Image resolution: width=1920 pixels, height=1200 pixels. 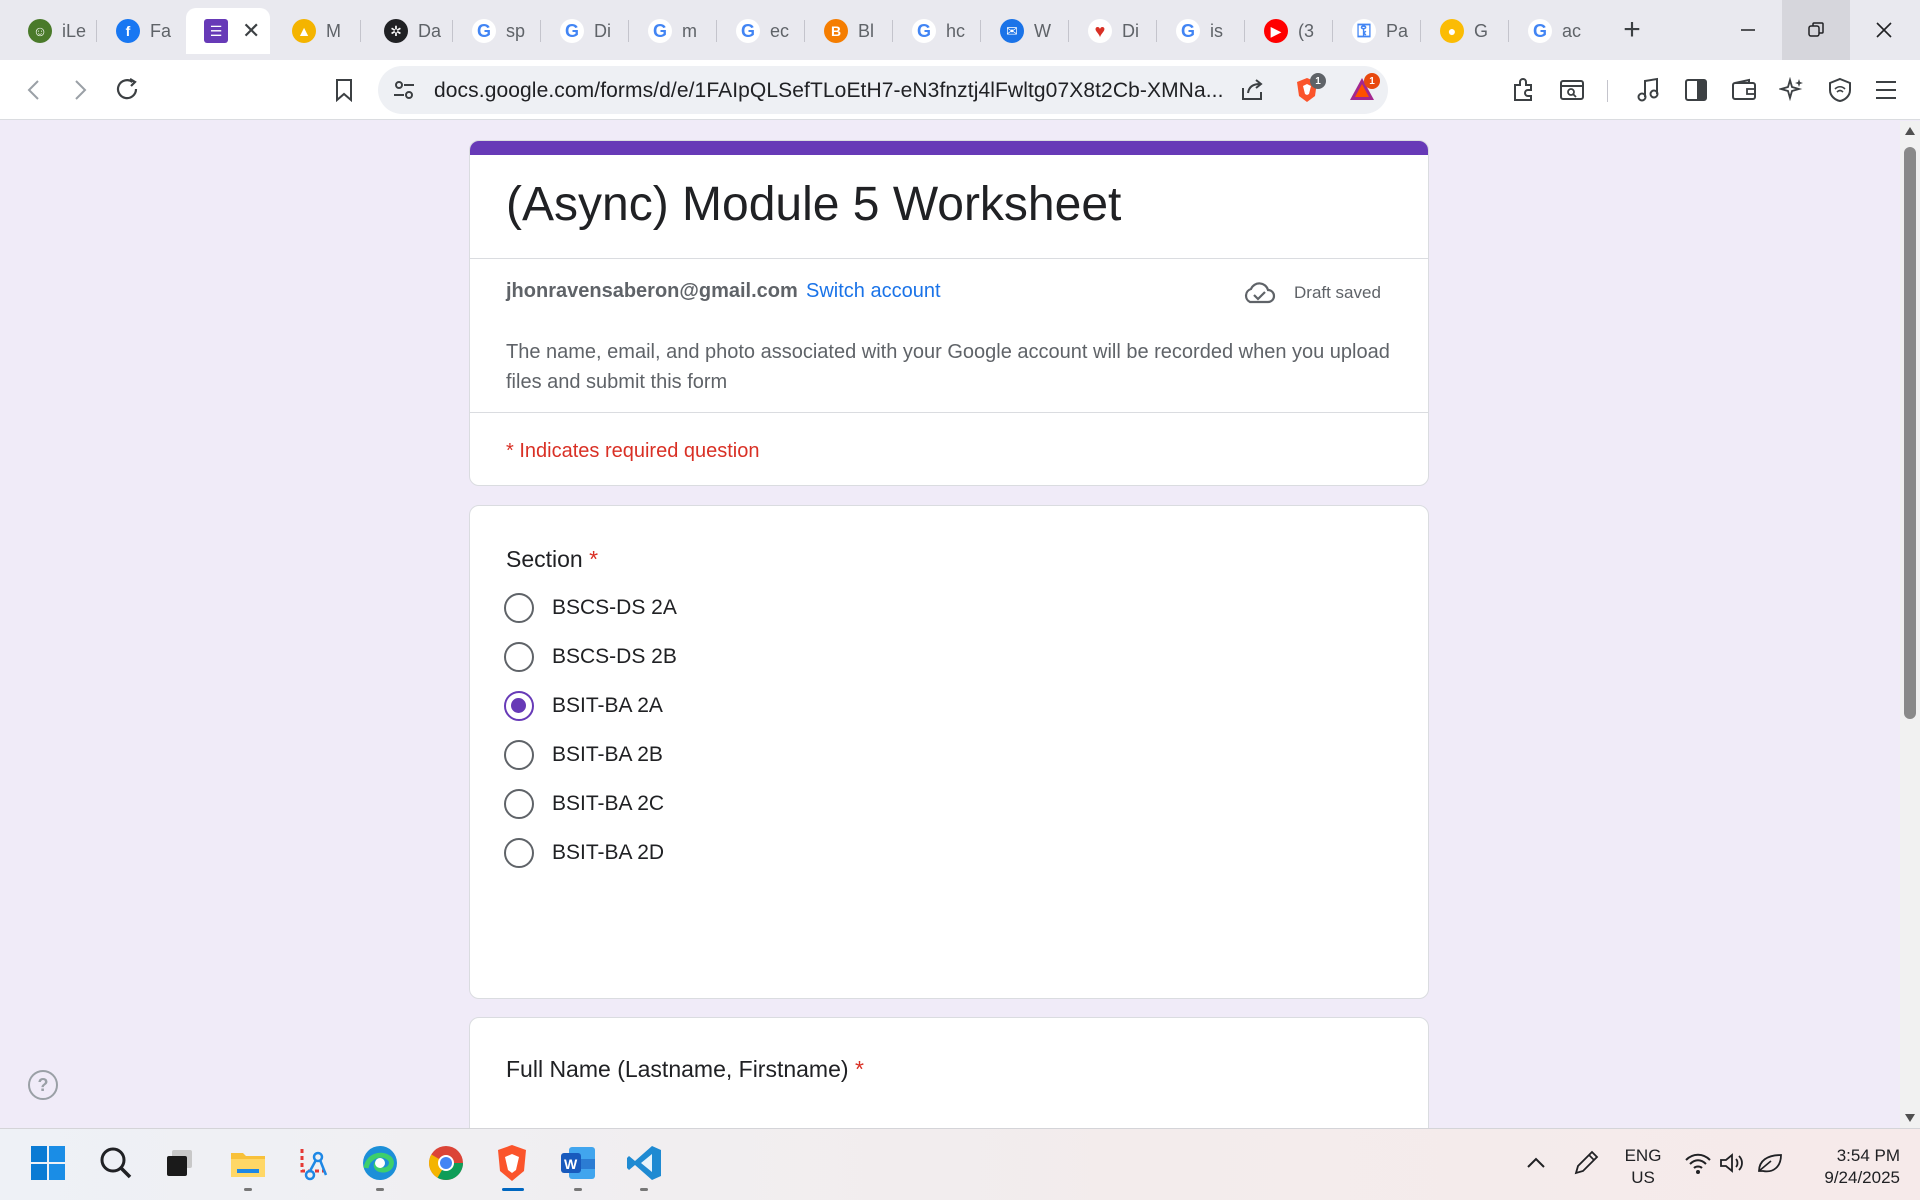 What do you see at coordinates (1744, 90) in the screenshot?
I see `wallet-button` at bounding box center [1744, 90].